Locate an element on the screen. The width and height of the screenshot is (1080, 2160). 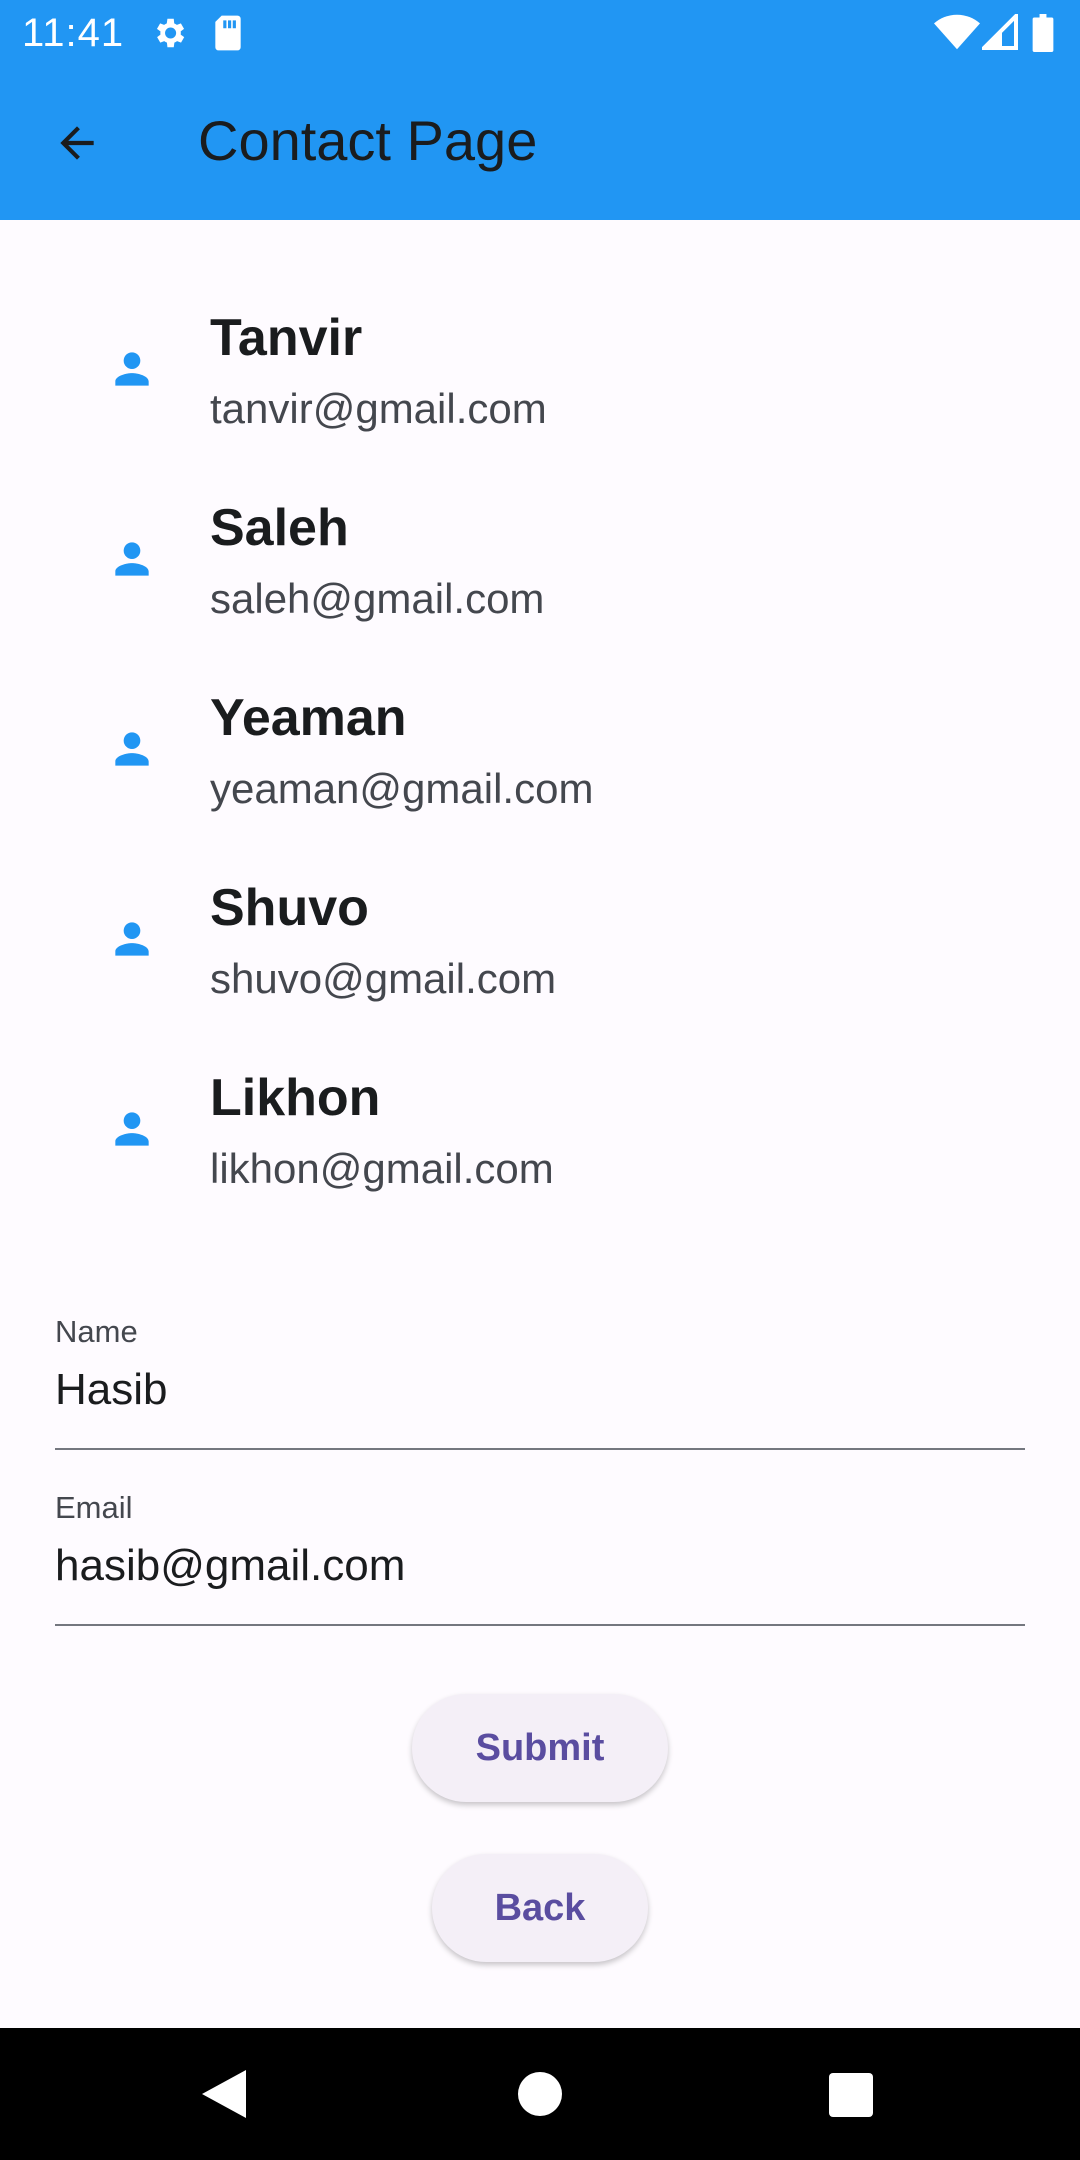
status-bar: 11:41 is located at coordinates (540, 33).